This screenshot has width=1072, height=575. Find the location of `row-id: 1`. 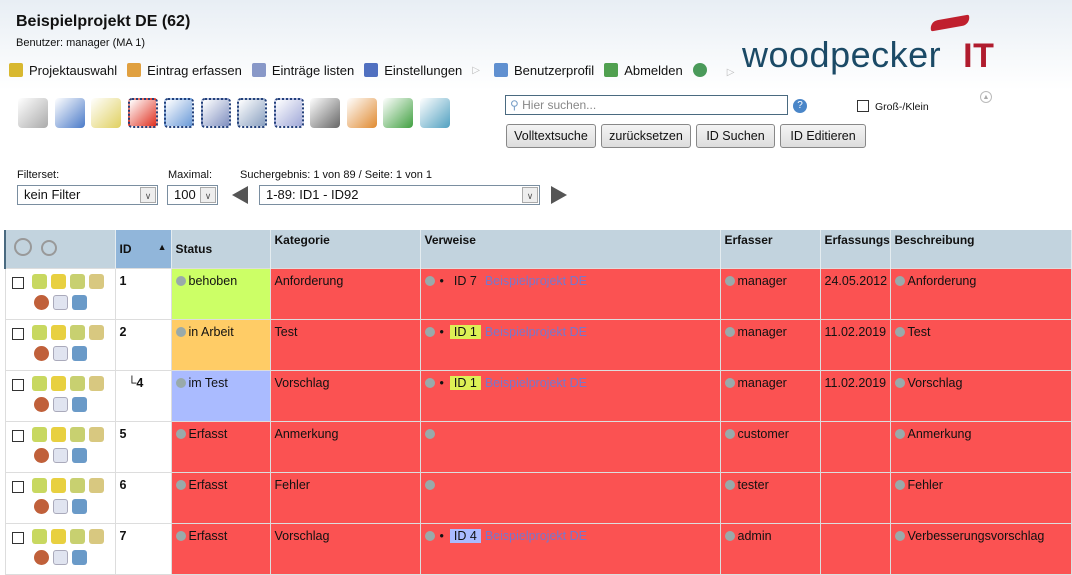

row-id: 1 is located at coordinates (143, 293).